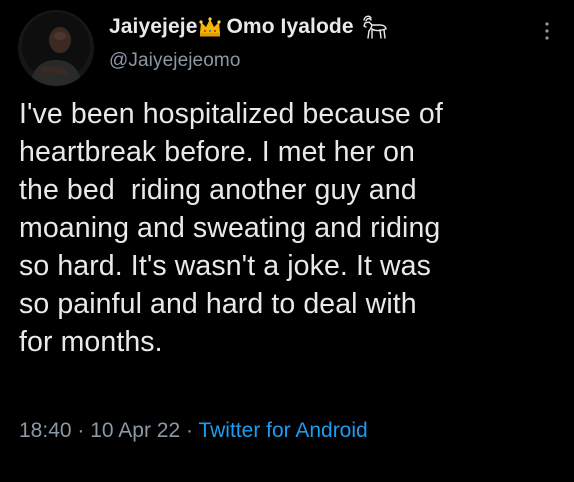 This screenshot has width=574, height=482. Describe the element at coordinates (193, 431) in the screenshot. I see `tweet-meta: 18:40 · 10 Apr 22 · Twitter for Android` at that location.